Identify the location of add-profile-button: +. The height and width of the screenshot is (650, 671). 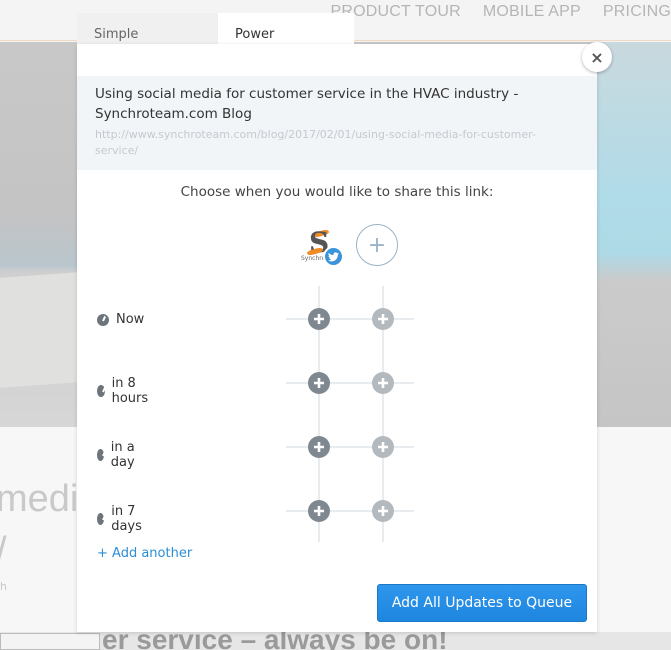
(377, 245).